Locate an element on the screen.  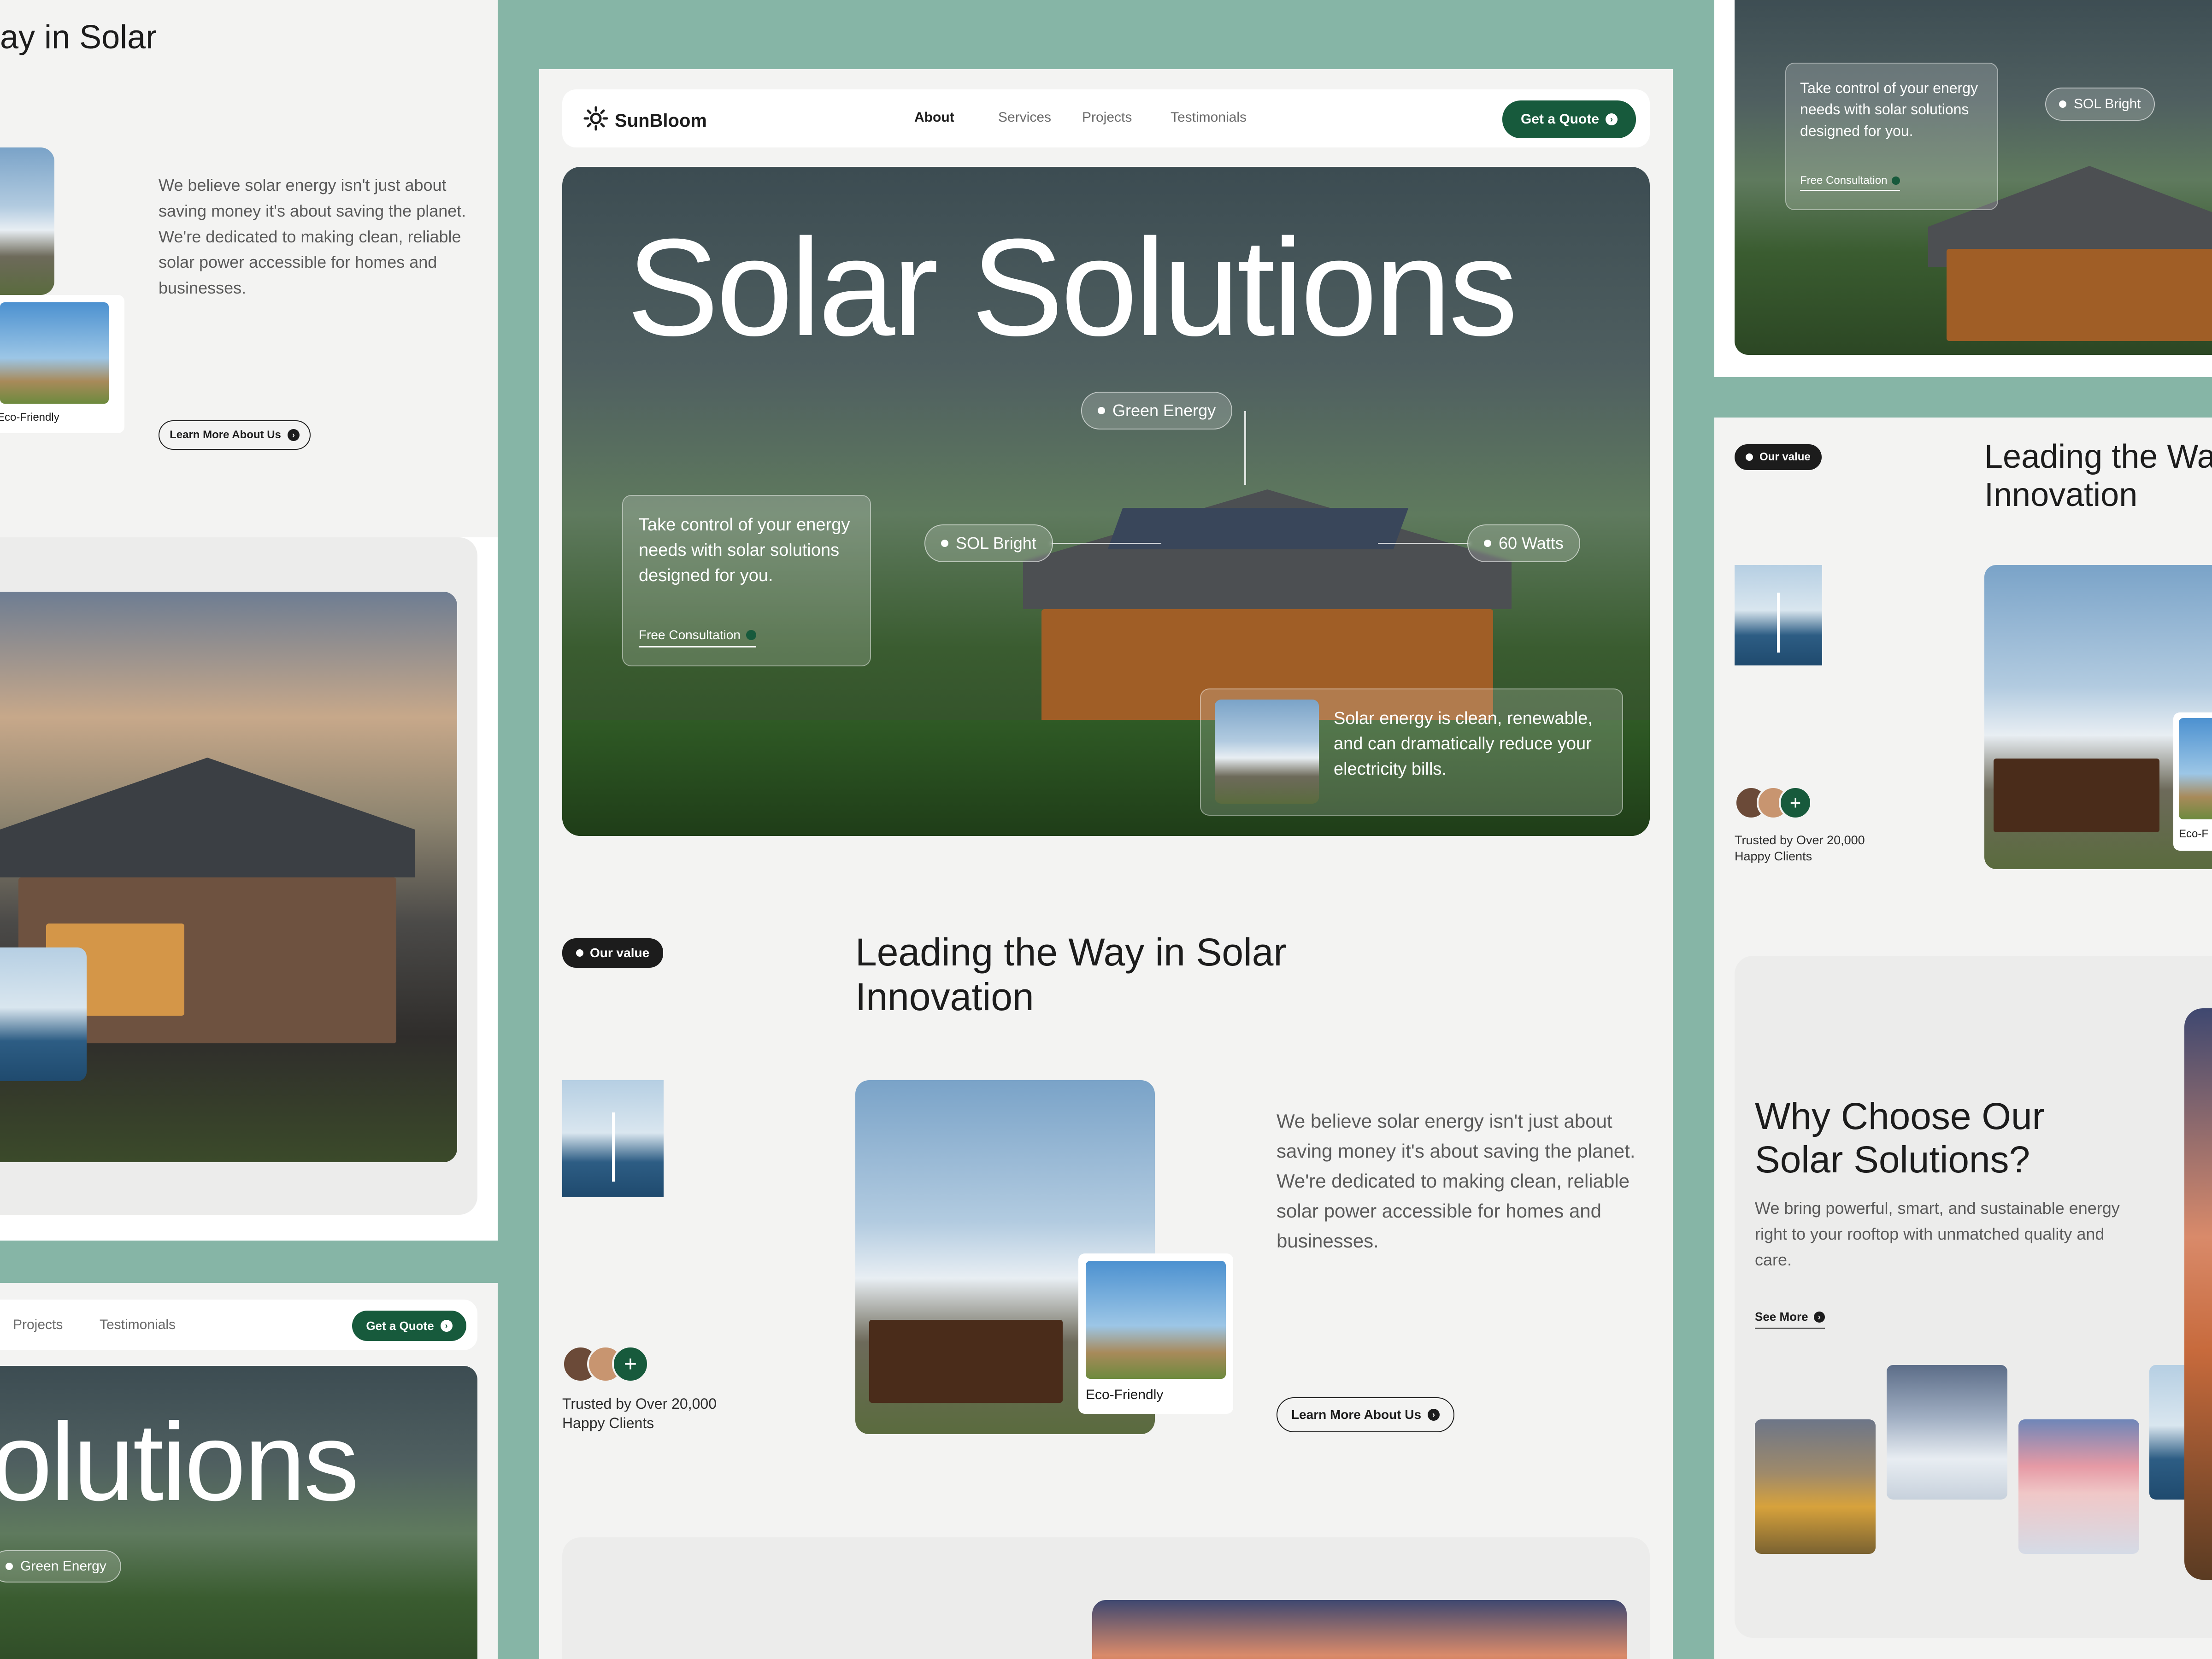
why-heading-line1: Why Choose Our is located at coordinates (1900, 1116).